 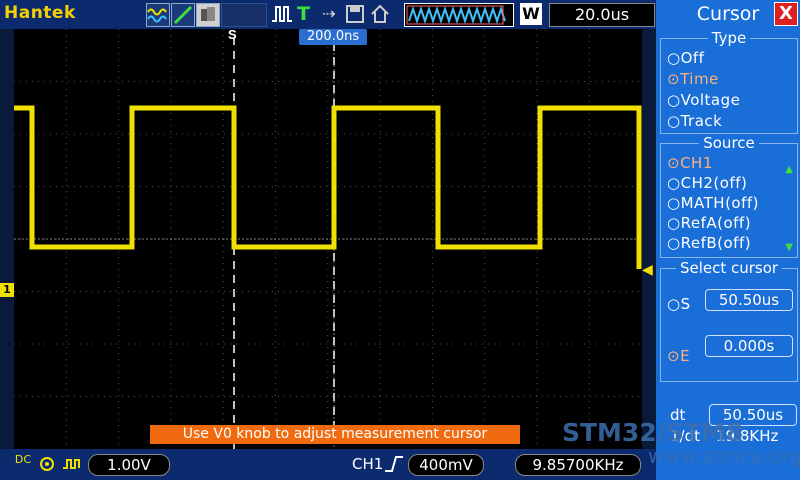 I want to click on timebase-display: 20.0us, so click(x=602, y=15).